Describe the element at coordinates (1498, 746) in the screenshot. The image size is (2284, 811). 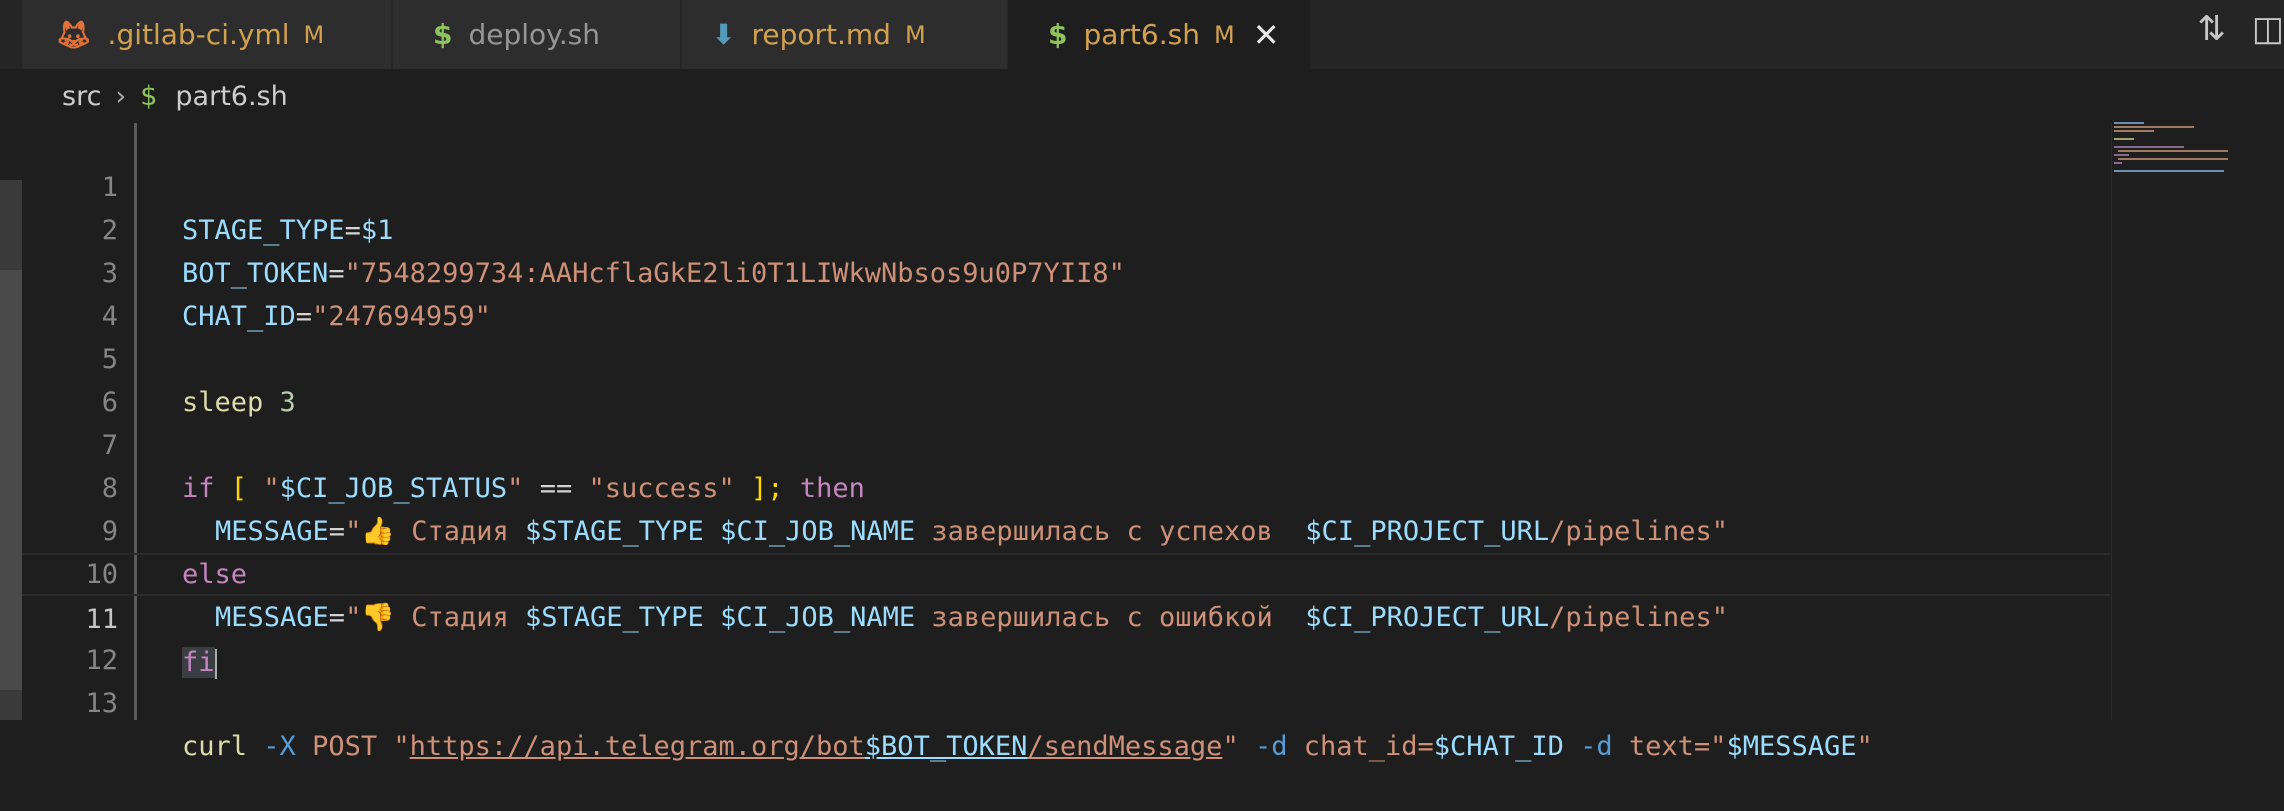
I see `code-token: $CHAT_ID` at that location.